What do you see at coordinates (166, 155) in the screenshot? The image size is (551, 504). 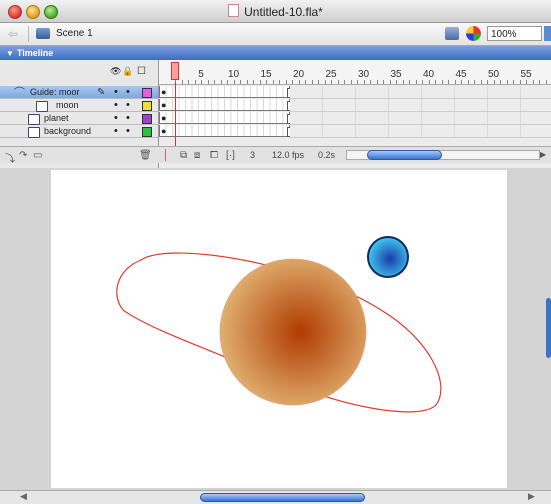 I see `center-frame-icon: │` at bounding box center [166, 155].